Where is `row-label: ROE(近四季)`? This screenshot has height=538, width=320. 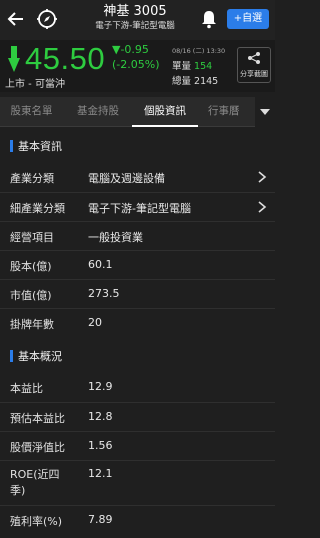 row-label: ROE(近四季) is located at coordinates (35, 482).